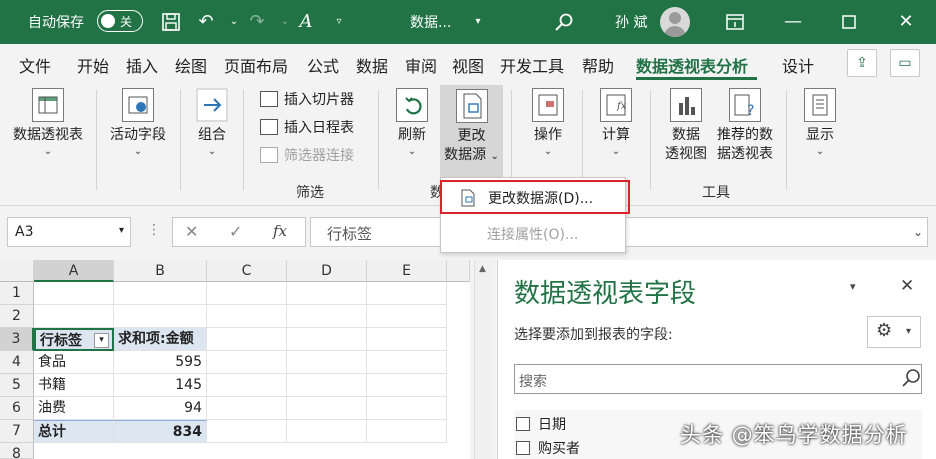  I want to click on pivottable-button: 数据透视表 ⌄, so click(48, 123).